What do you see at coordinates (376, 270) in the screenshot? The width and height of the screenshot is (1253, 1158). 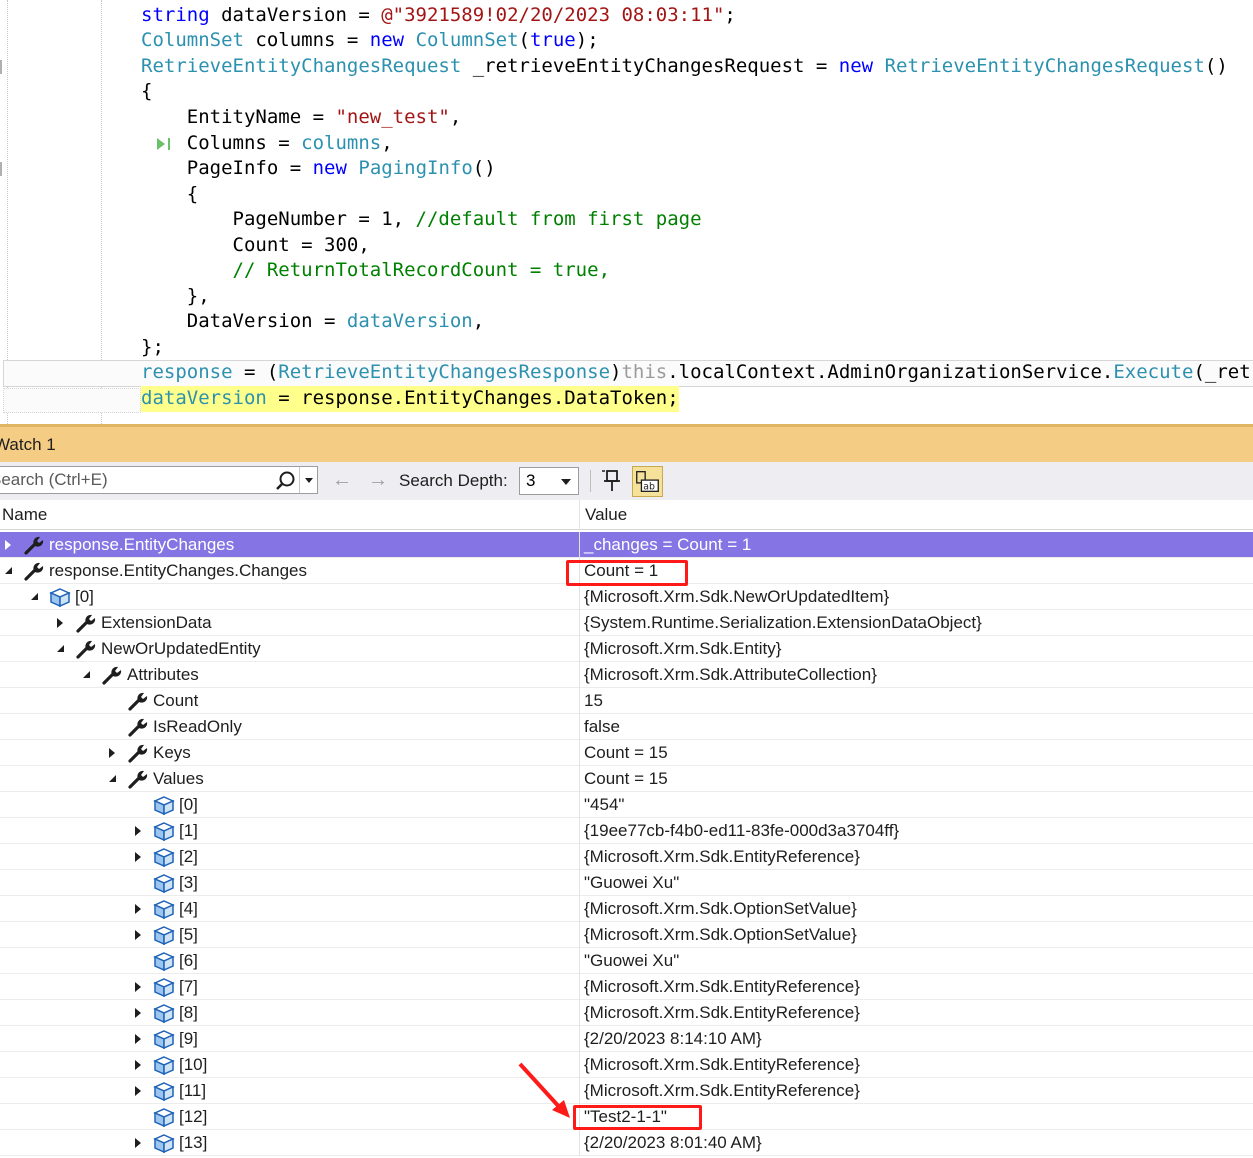 I see `code-line: // ReturnTotalRecordCount = true,` at bounding box center [376, 270].